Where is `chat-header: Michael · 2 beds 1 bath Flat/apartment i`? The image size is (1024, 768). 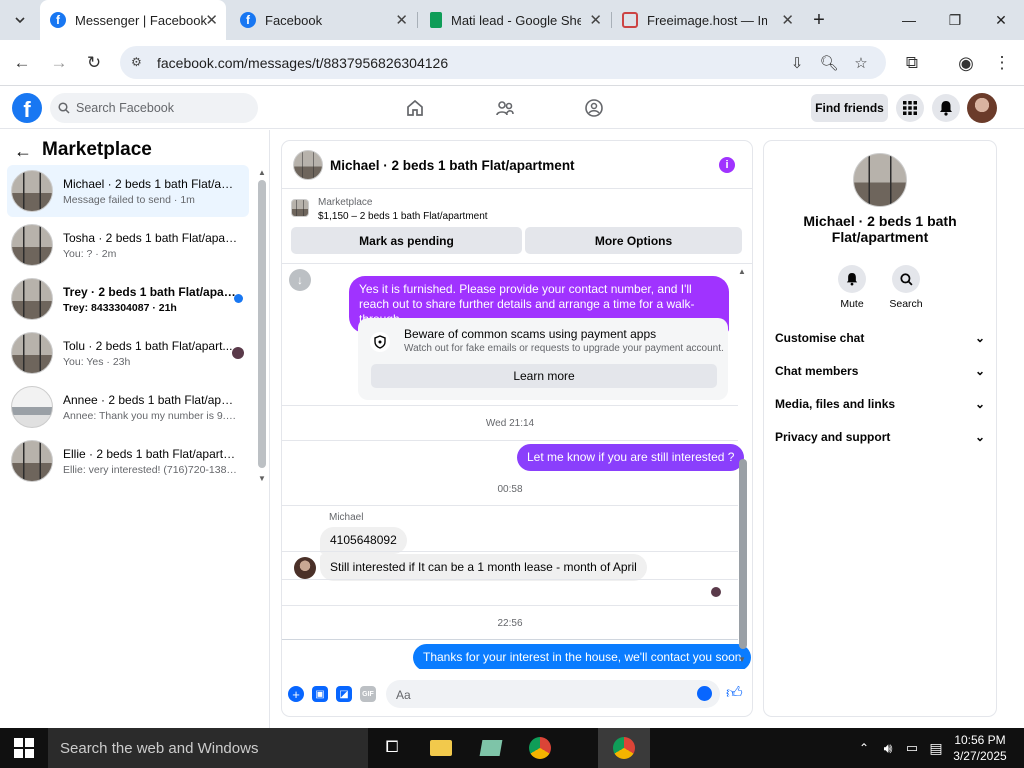 chat-header: Michael · 2 beds 1 bath Flat/apartment i is located at coordinates (517, 165).